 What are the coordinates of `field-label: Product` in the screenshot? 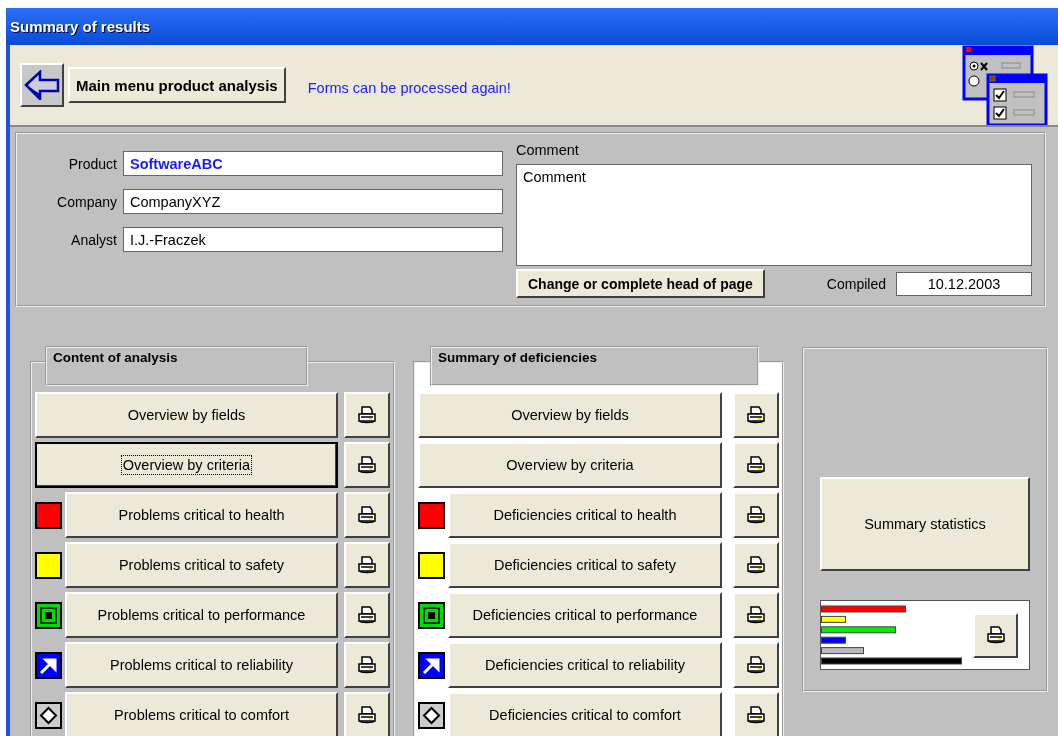 It's located at (92, 163).